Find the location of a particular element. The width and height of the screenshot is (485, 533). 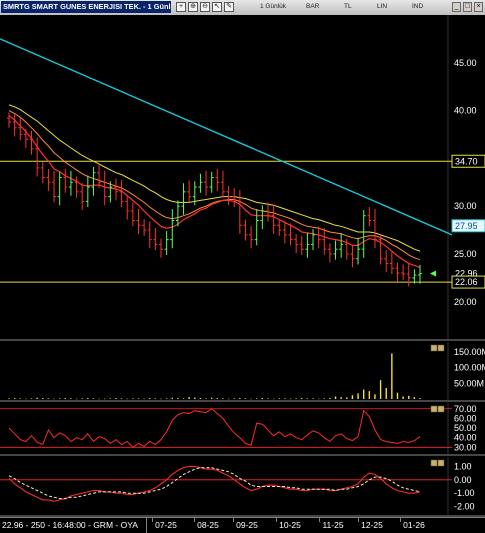

period-selector: 1 Günlük is located at coordinates (273, 7).